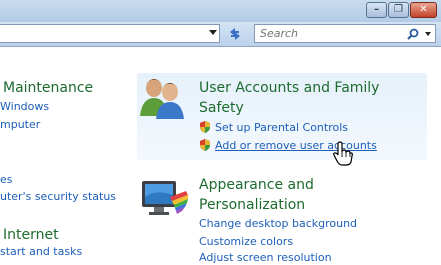  Describe the element at coordinates (252, 205) in the screenshot. I see `category-title-appearance-line2: Personalization` at that location.